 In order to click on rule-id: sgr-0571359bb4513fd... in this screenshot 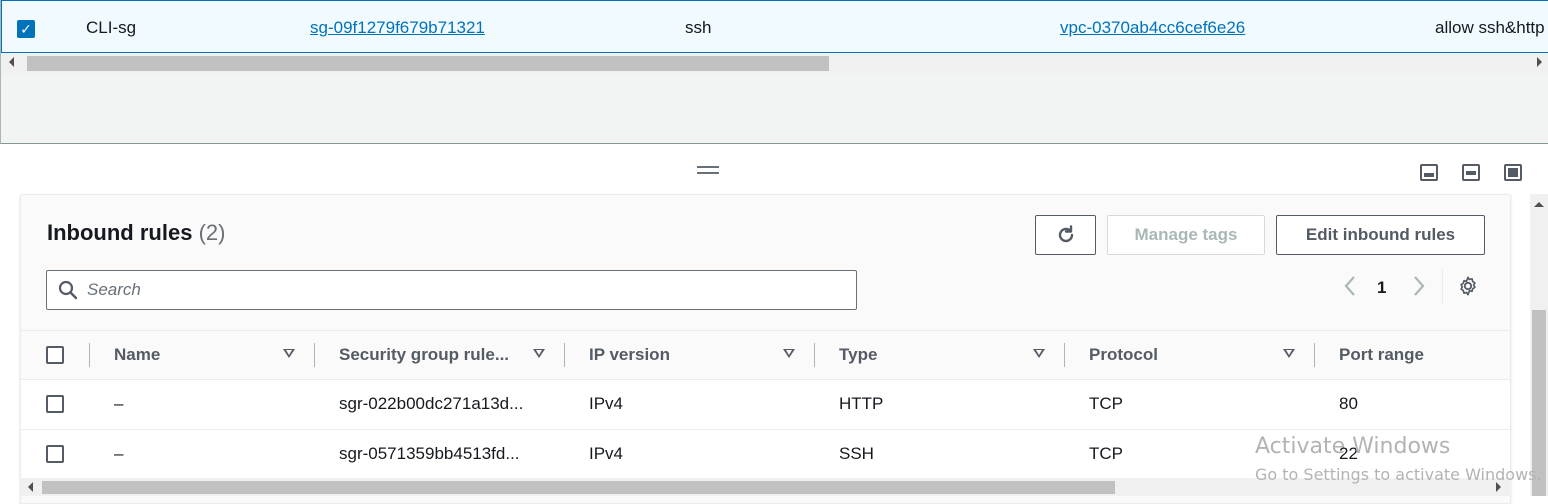, I will do `click(429, 453)`.